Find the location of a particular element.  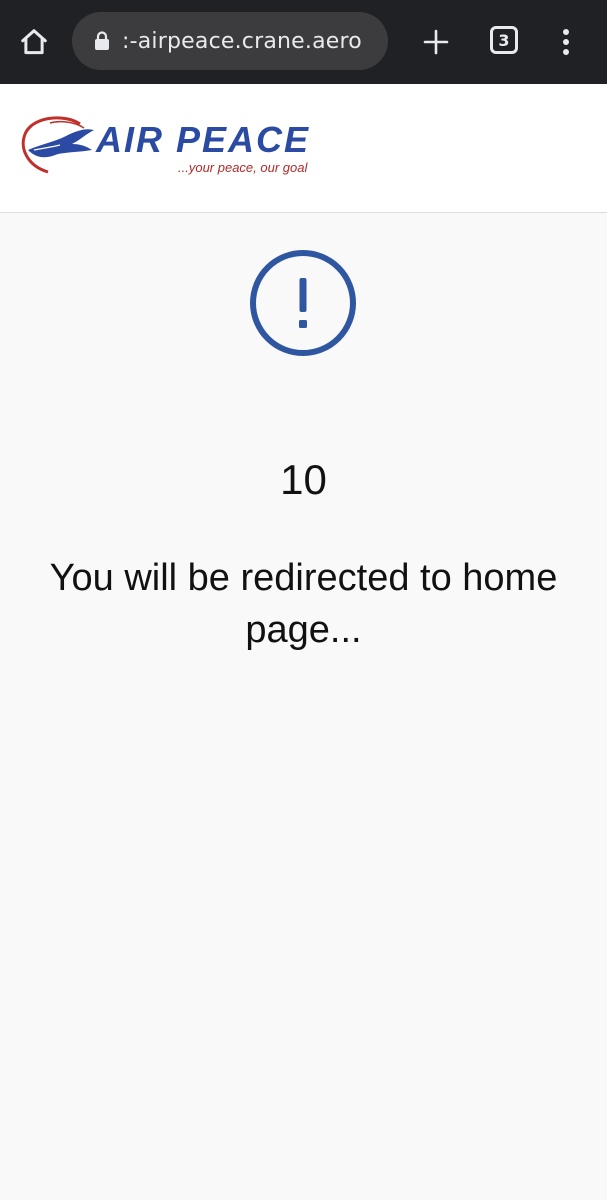

browser-toolbar: :-airpeace.crane.aero 3 is located at coordinates (303, 42).